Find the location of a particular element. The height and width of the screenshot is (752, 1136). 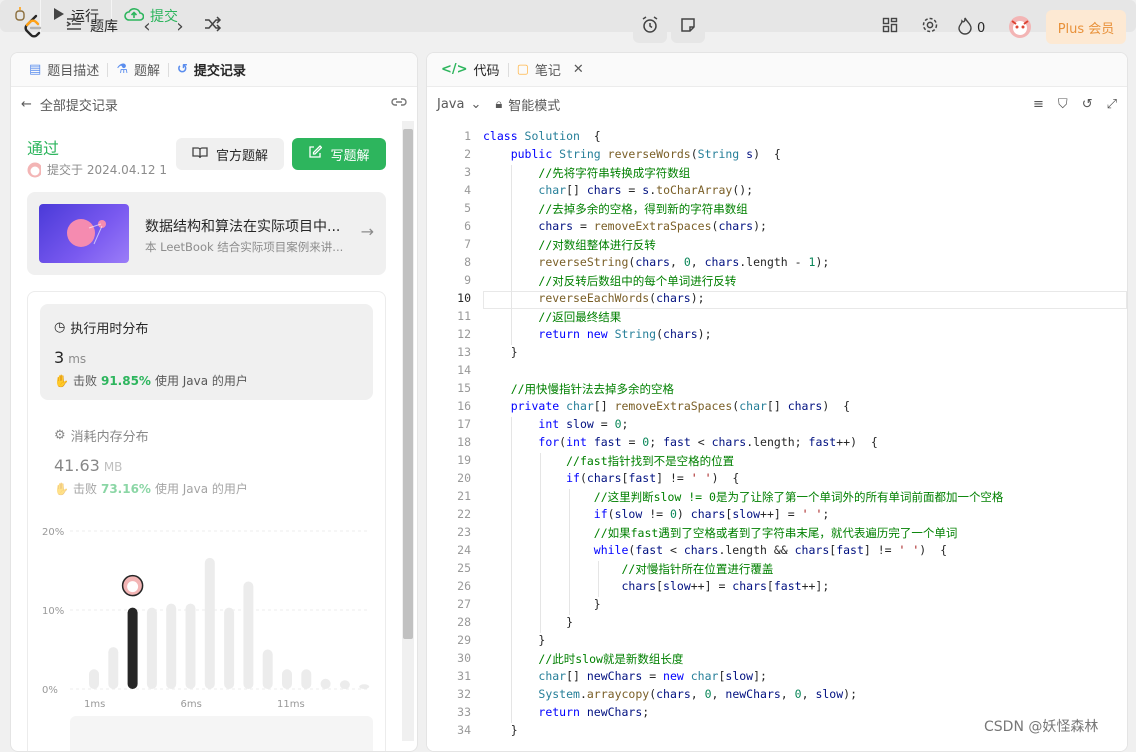

tab-description: ▤ 题目描述 is located at coordinates (64, 69).